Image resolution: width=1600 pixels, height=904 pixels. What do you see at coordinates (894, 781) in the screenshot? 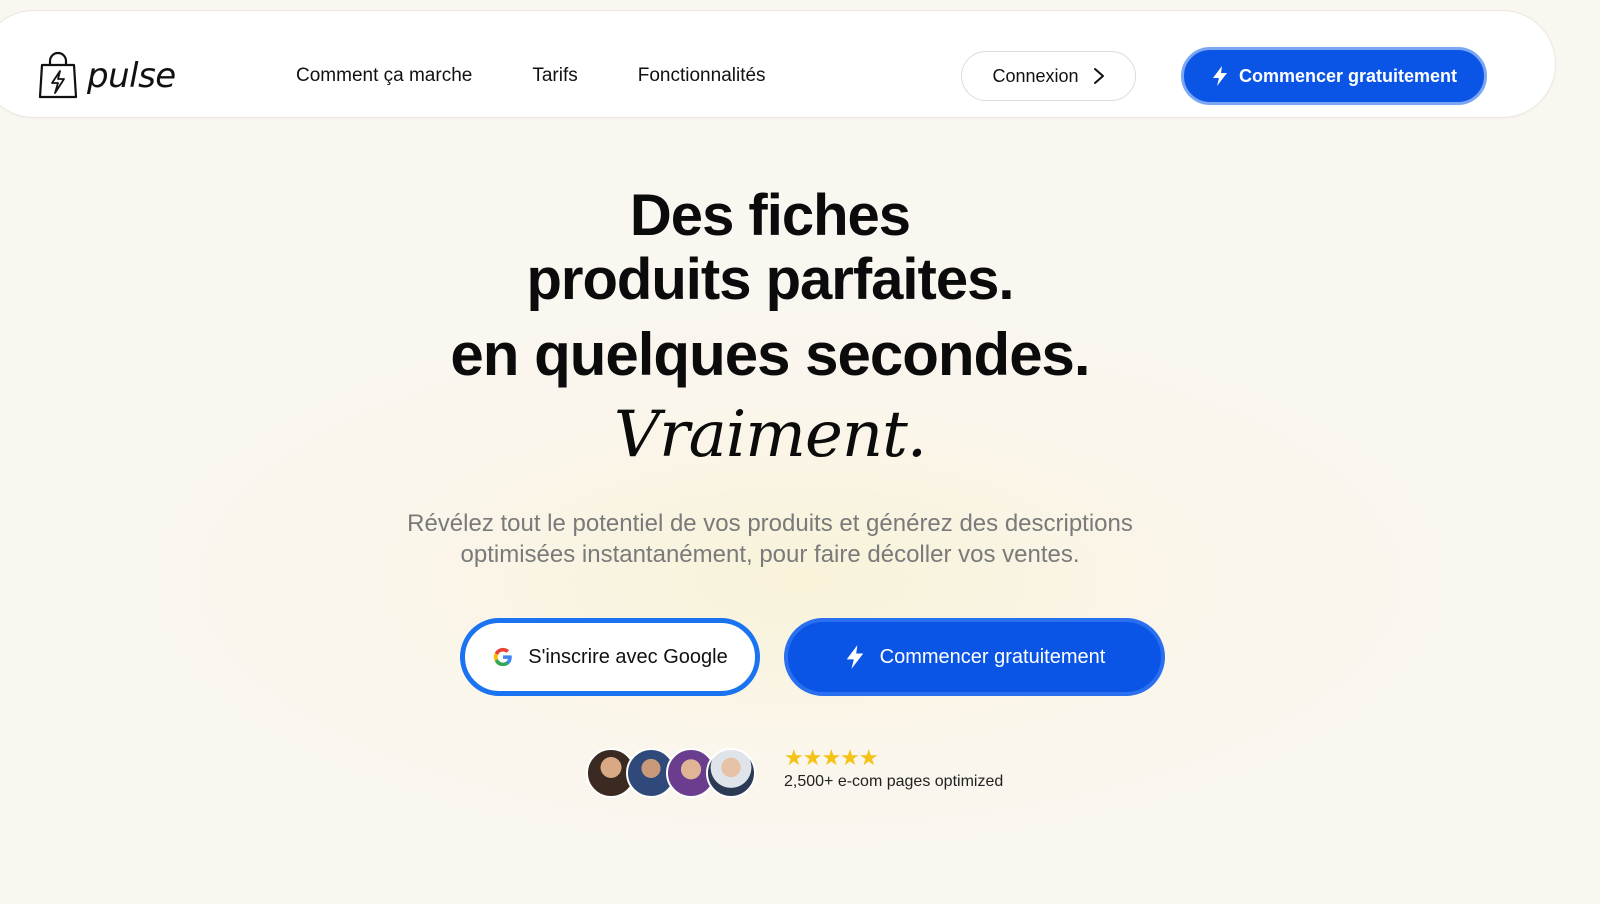
I see `rating-text: 2,500+ e-com pages optimized` at bounding box center [894, 781].